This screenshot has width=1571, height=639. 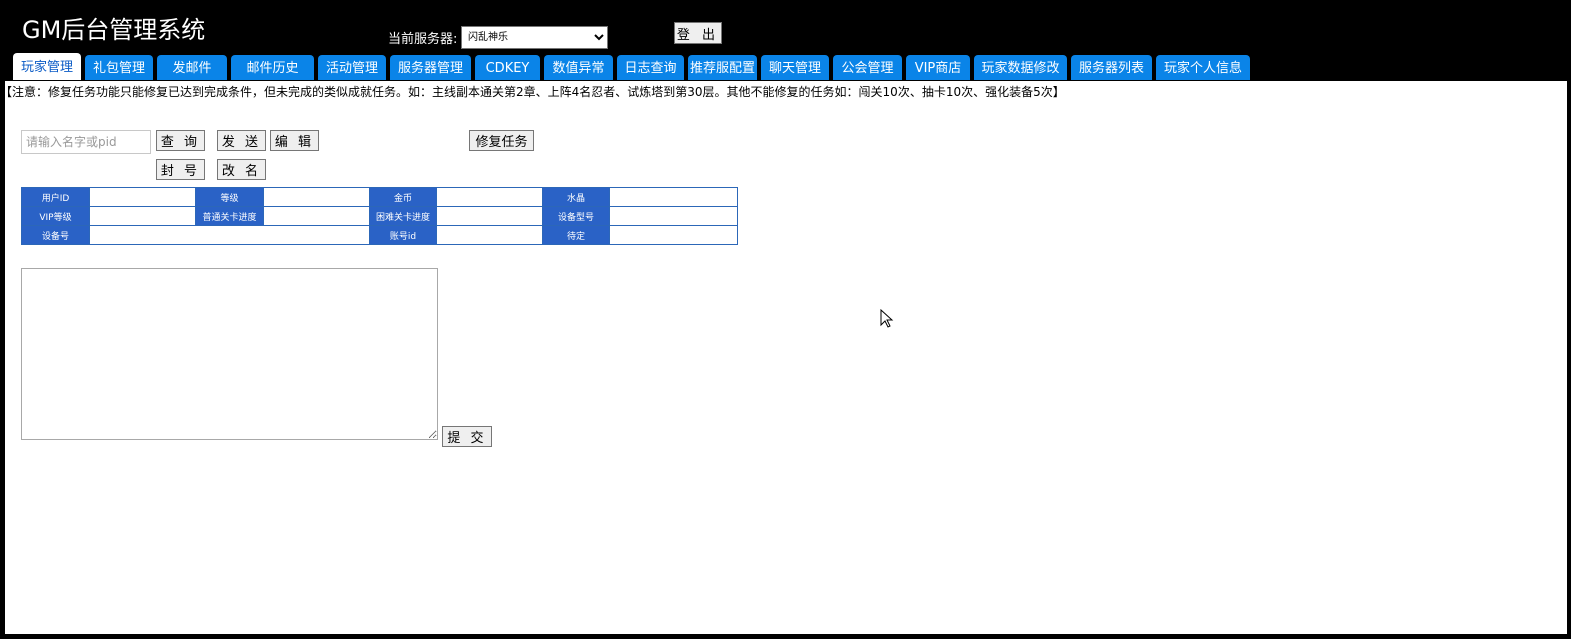 What do you see at coordinates (1203, 67) in the screenshot?
I see `tab-player-personal-info: 玩家个人信息` at bounding box center [1203, 67].